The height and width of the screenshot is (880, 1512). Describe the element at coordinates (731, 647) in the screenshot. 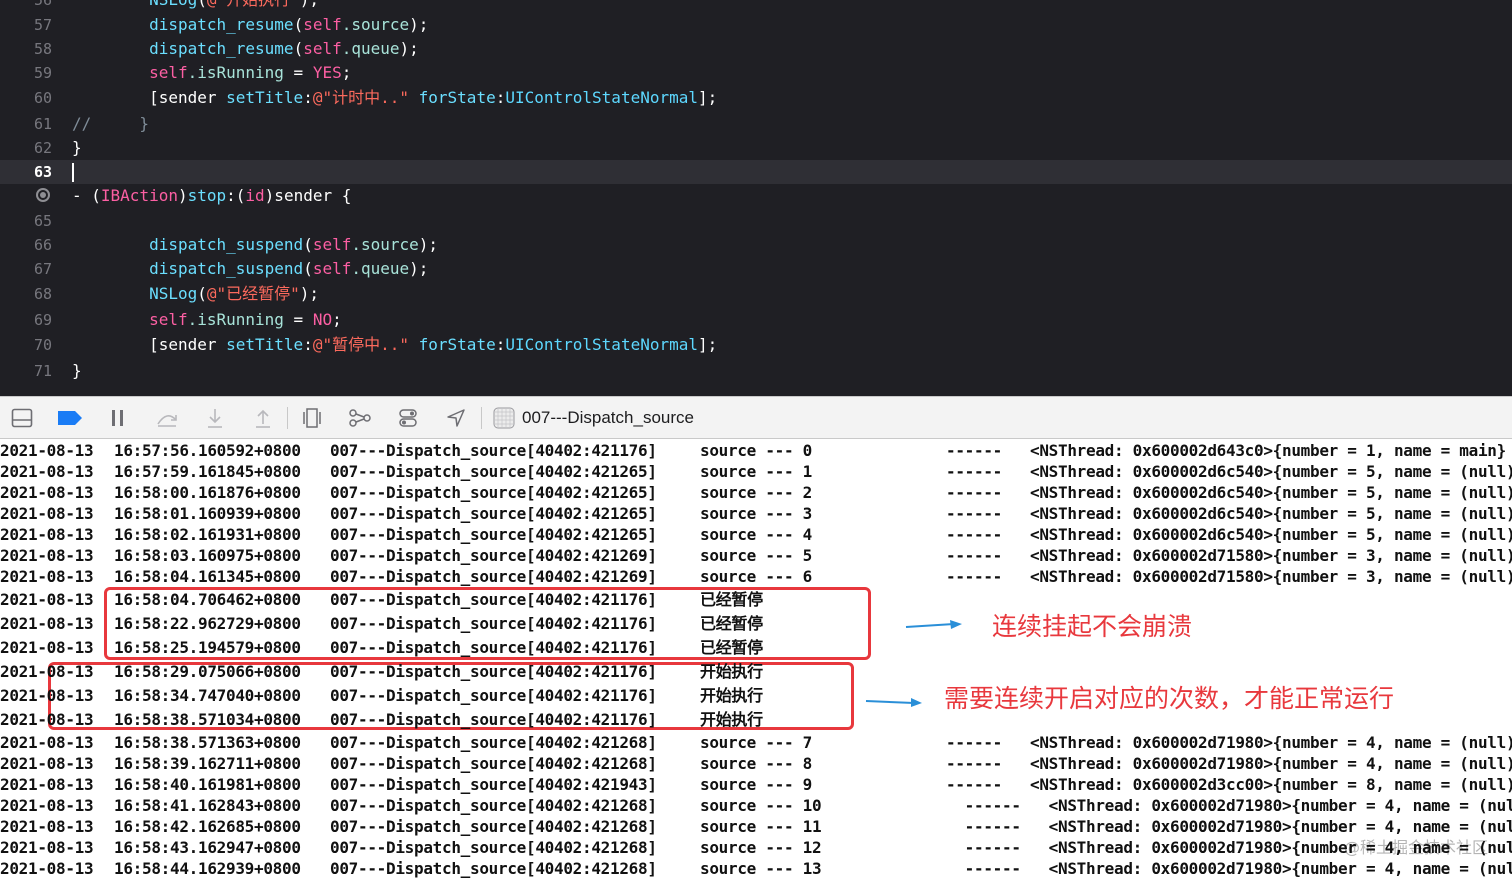

I see `console-msg: 已经暂停` at that location.